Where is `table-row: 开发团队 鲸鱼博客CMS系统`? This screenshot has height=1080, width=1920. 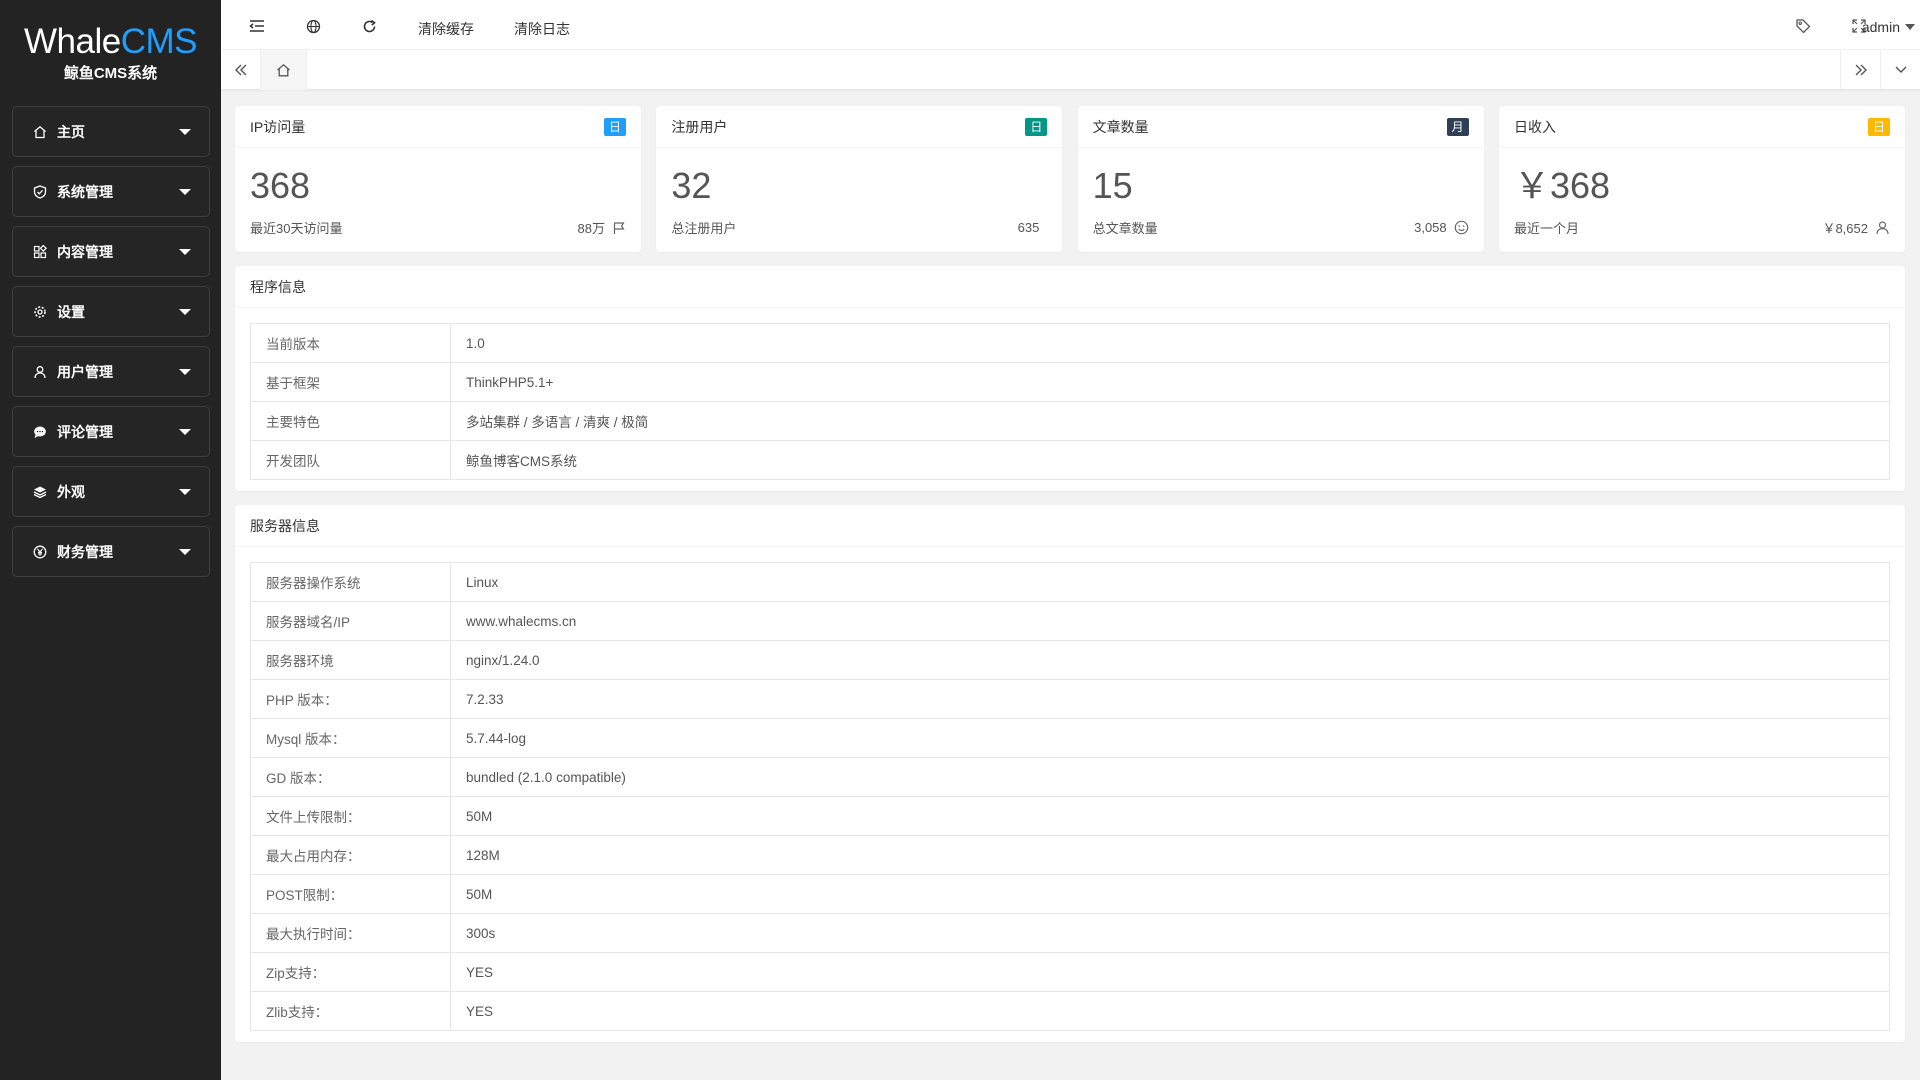
table-row: 开发团队 鲸鱼博客CMS系统 is located at coordinates (1070, 460).